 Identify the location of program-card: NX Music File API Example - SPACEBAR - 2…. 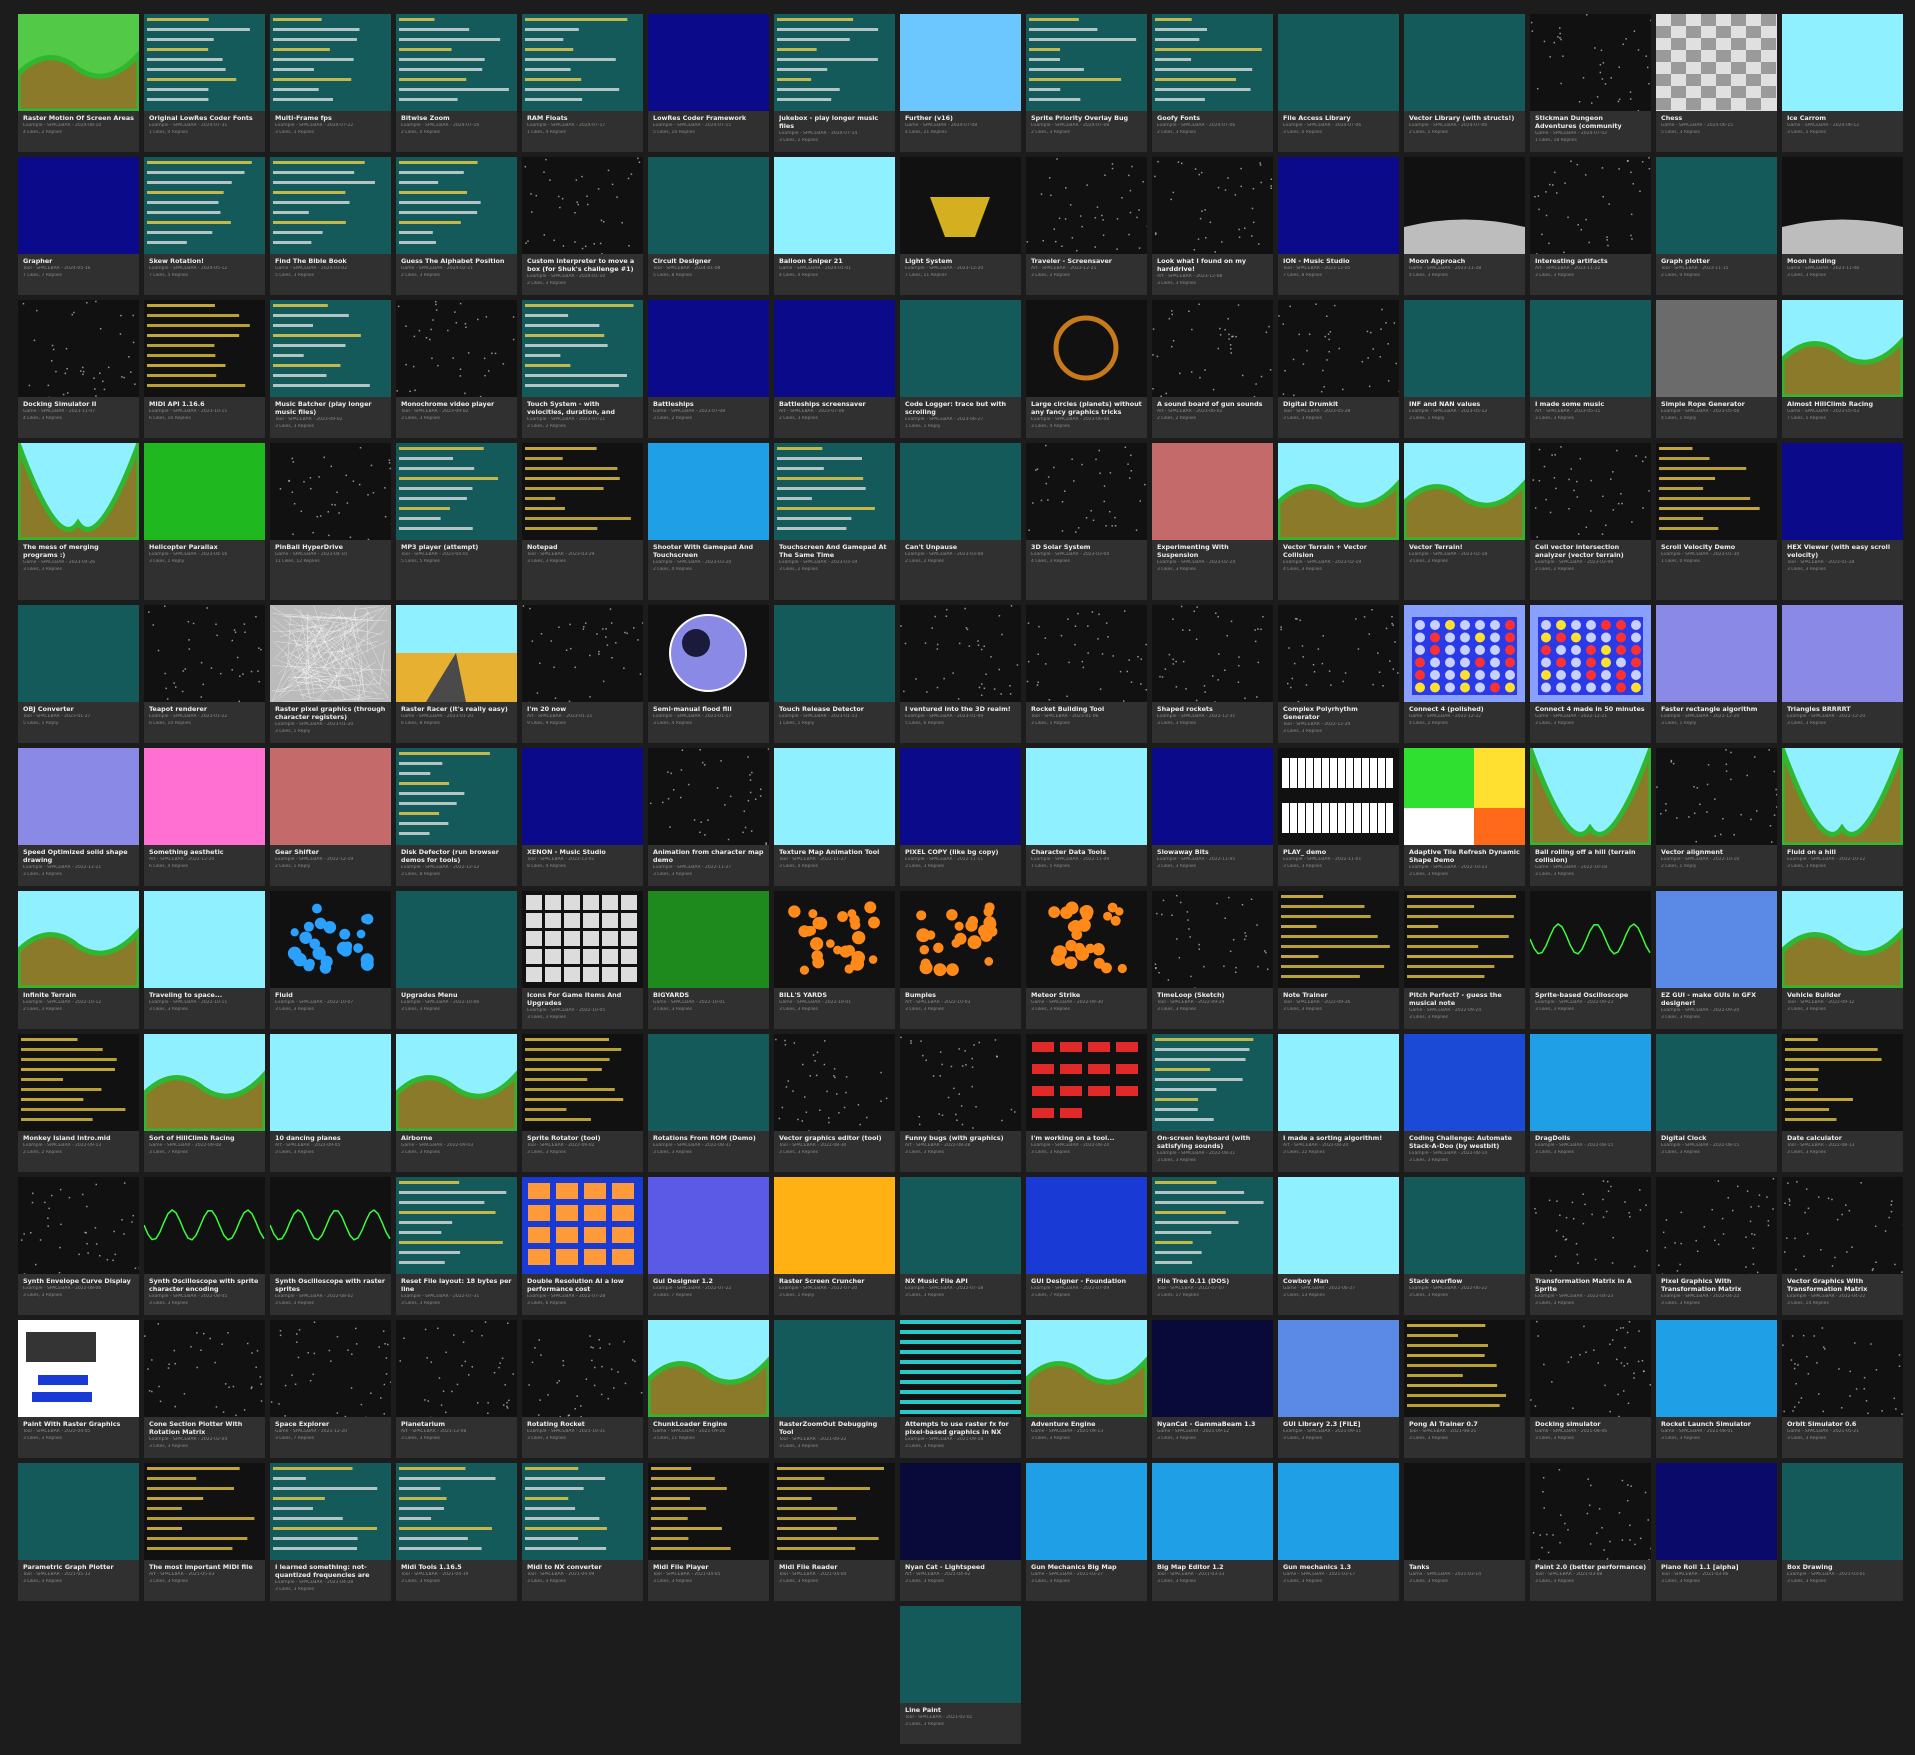
(960, 1246).